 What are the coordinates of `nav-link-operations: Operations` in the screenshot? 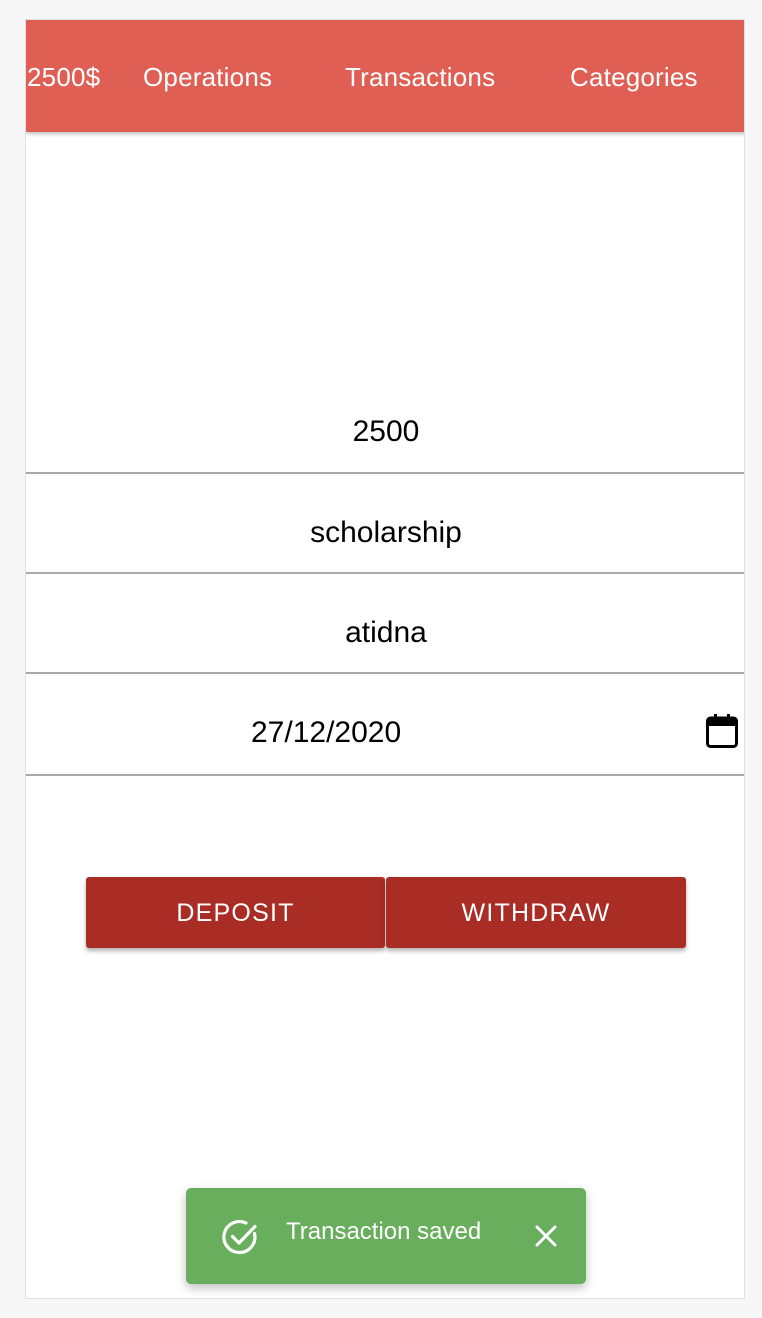 It's located at (207, 76).